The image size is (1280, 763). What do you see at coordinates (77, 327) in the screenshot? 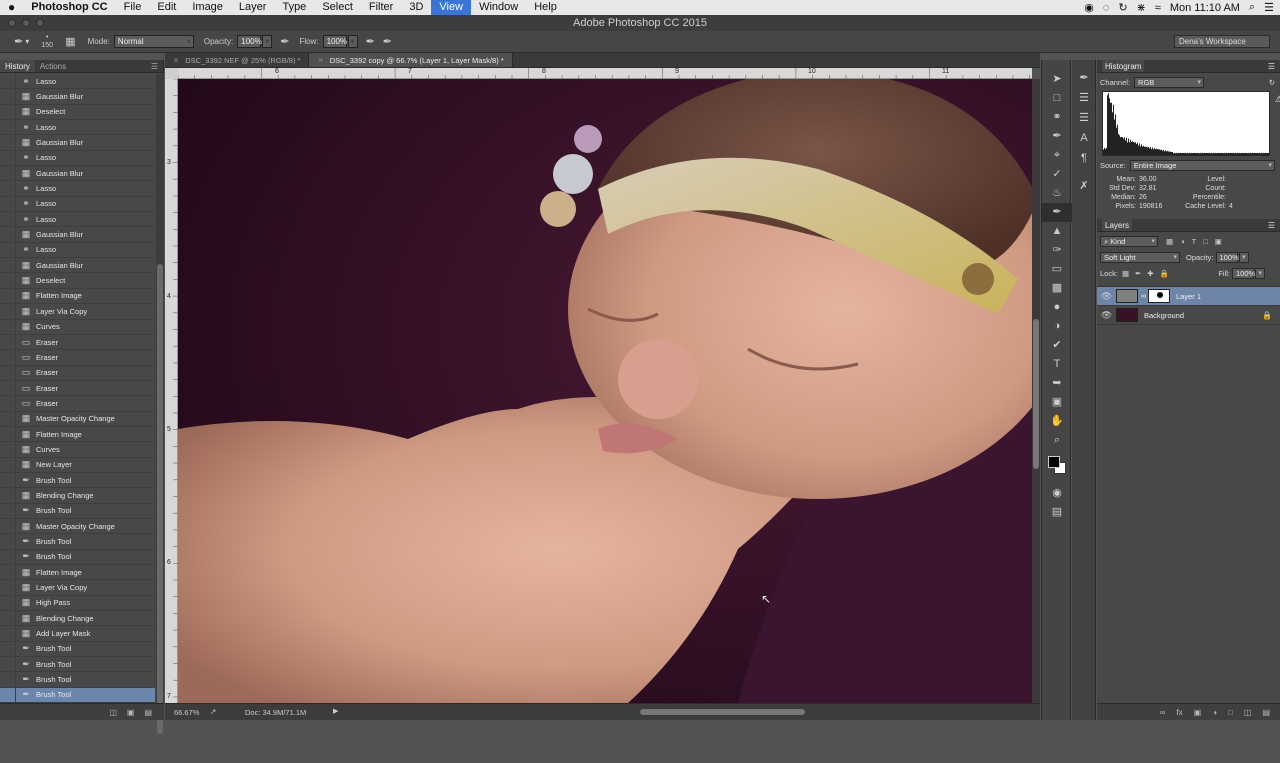
I see `history-item: ▦ Curves` at bounding box center [77, 327].